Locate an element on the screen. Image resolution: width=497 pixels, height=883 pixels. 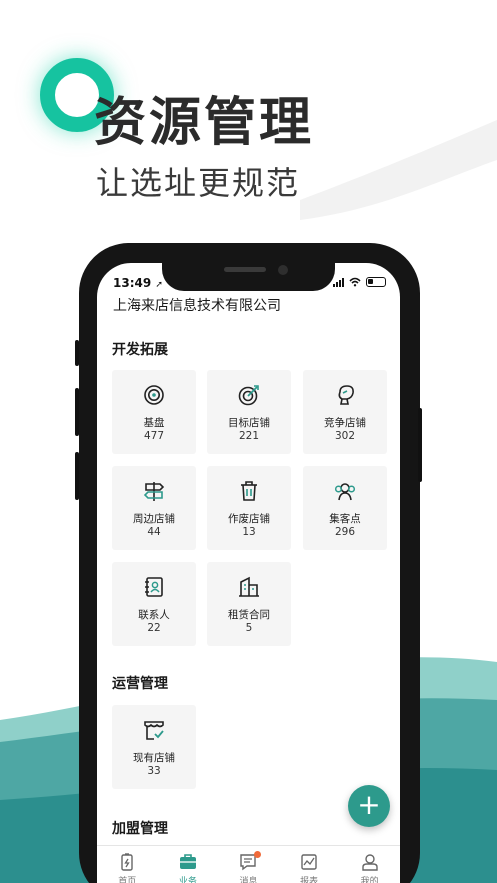
card-label: 现有店铺 is located at coordinates (154, 758).